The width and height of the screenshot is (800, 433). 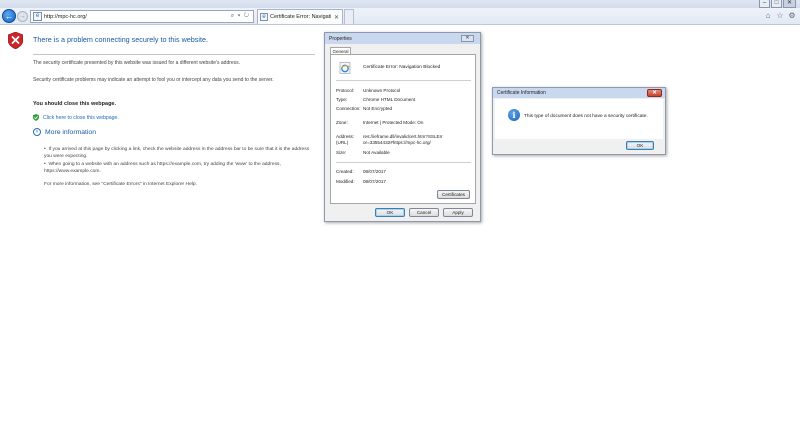 I want to click on more-information-toggle: ˄ More information, so click(x=64, y=132).